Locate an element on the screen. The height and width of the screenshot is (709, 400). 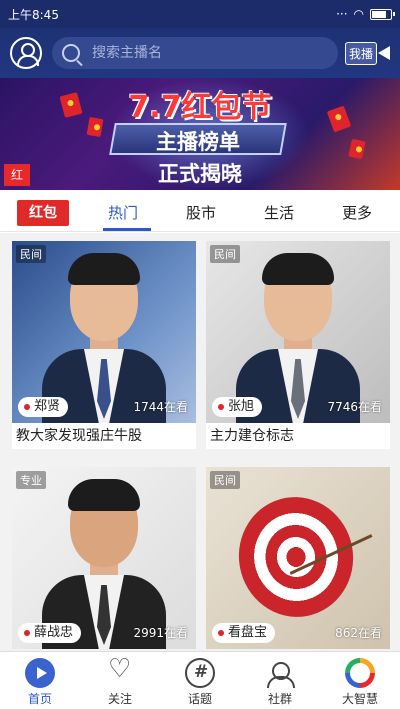
live-card: 专业 薛战忠 2991在看 is located at coordinates (104, 558).